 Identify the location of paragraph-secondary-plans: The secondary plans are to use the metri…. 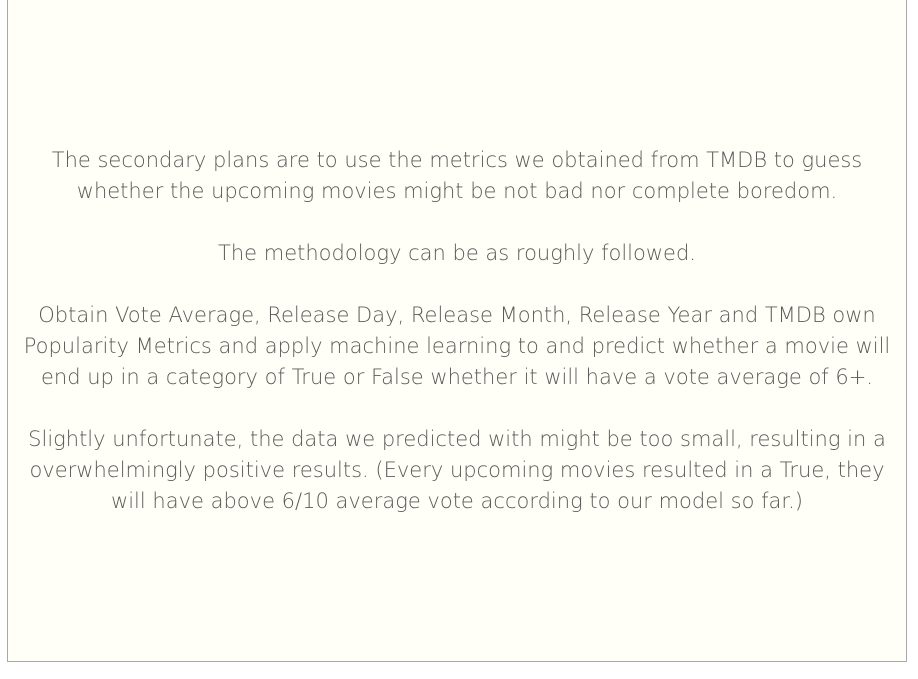
(457, 175).